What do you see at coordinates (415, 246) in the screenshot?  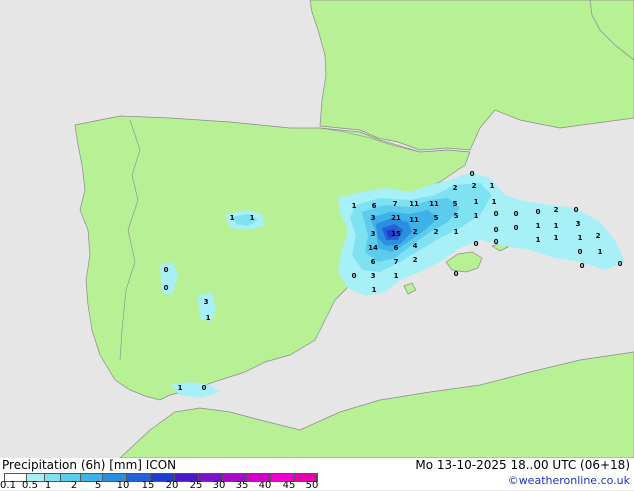 I see `precip-value-label: 4` at bounding box center [415, 246].